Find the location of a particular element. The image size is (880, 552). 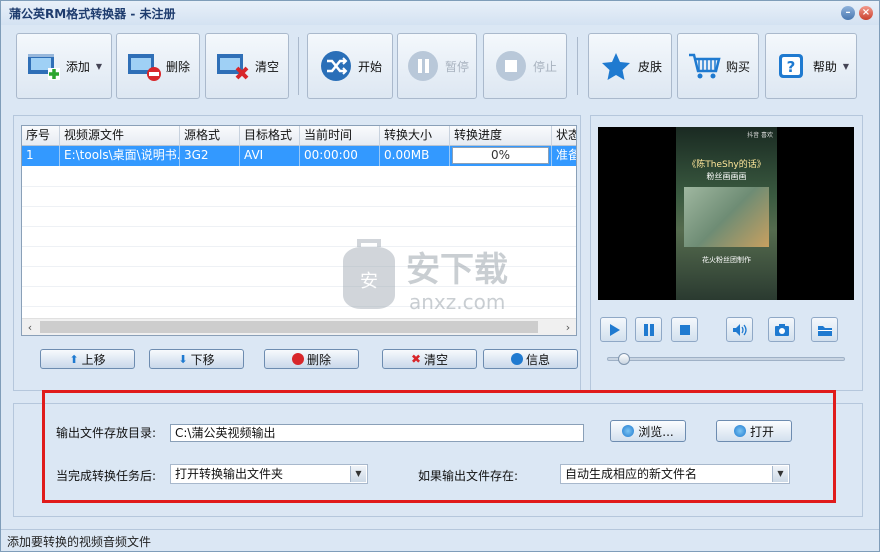

cell-progress: 0% is located at coordinates (501, 156).